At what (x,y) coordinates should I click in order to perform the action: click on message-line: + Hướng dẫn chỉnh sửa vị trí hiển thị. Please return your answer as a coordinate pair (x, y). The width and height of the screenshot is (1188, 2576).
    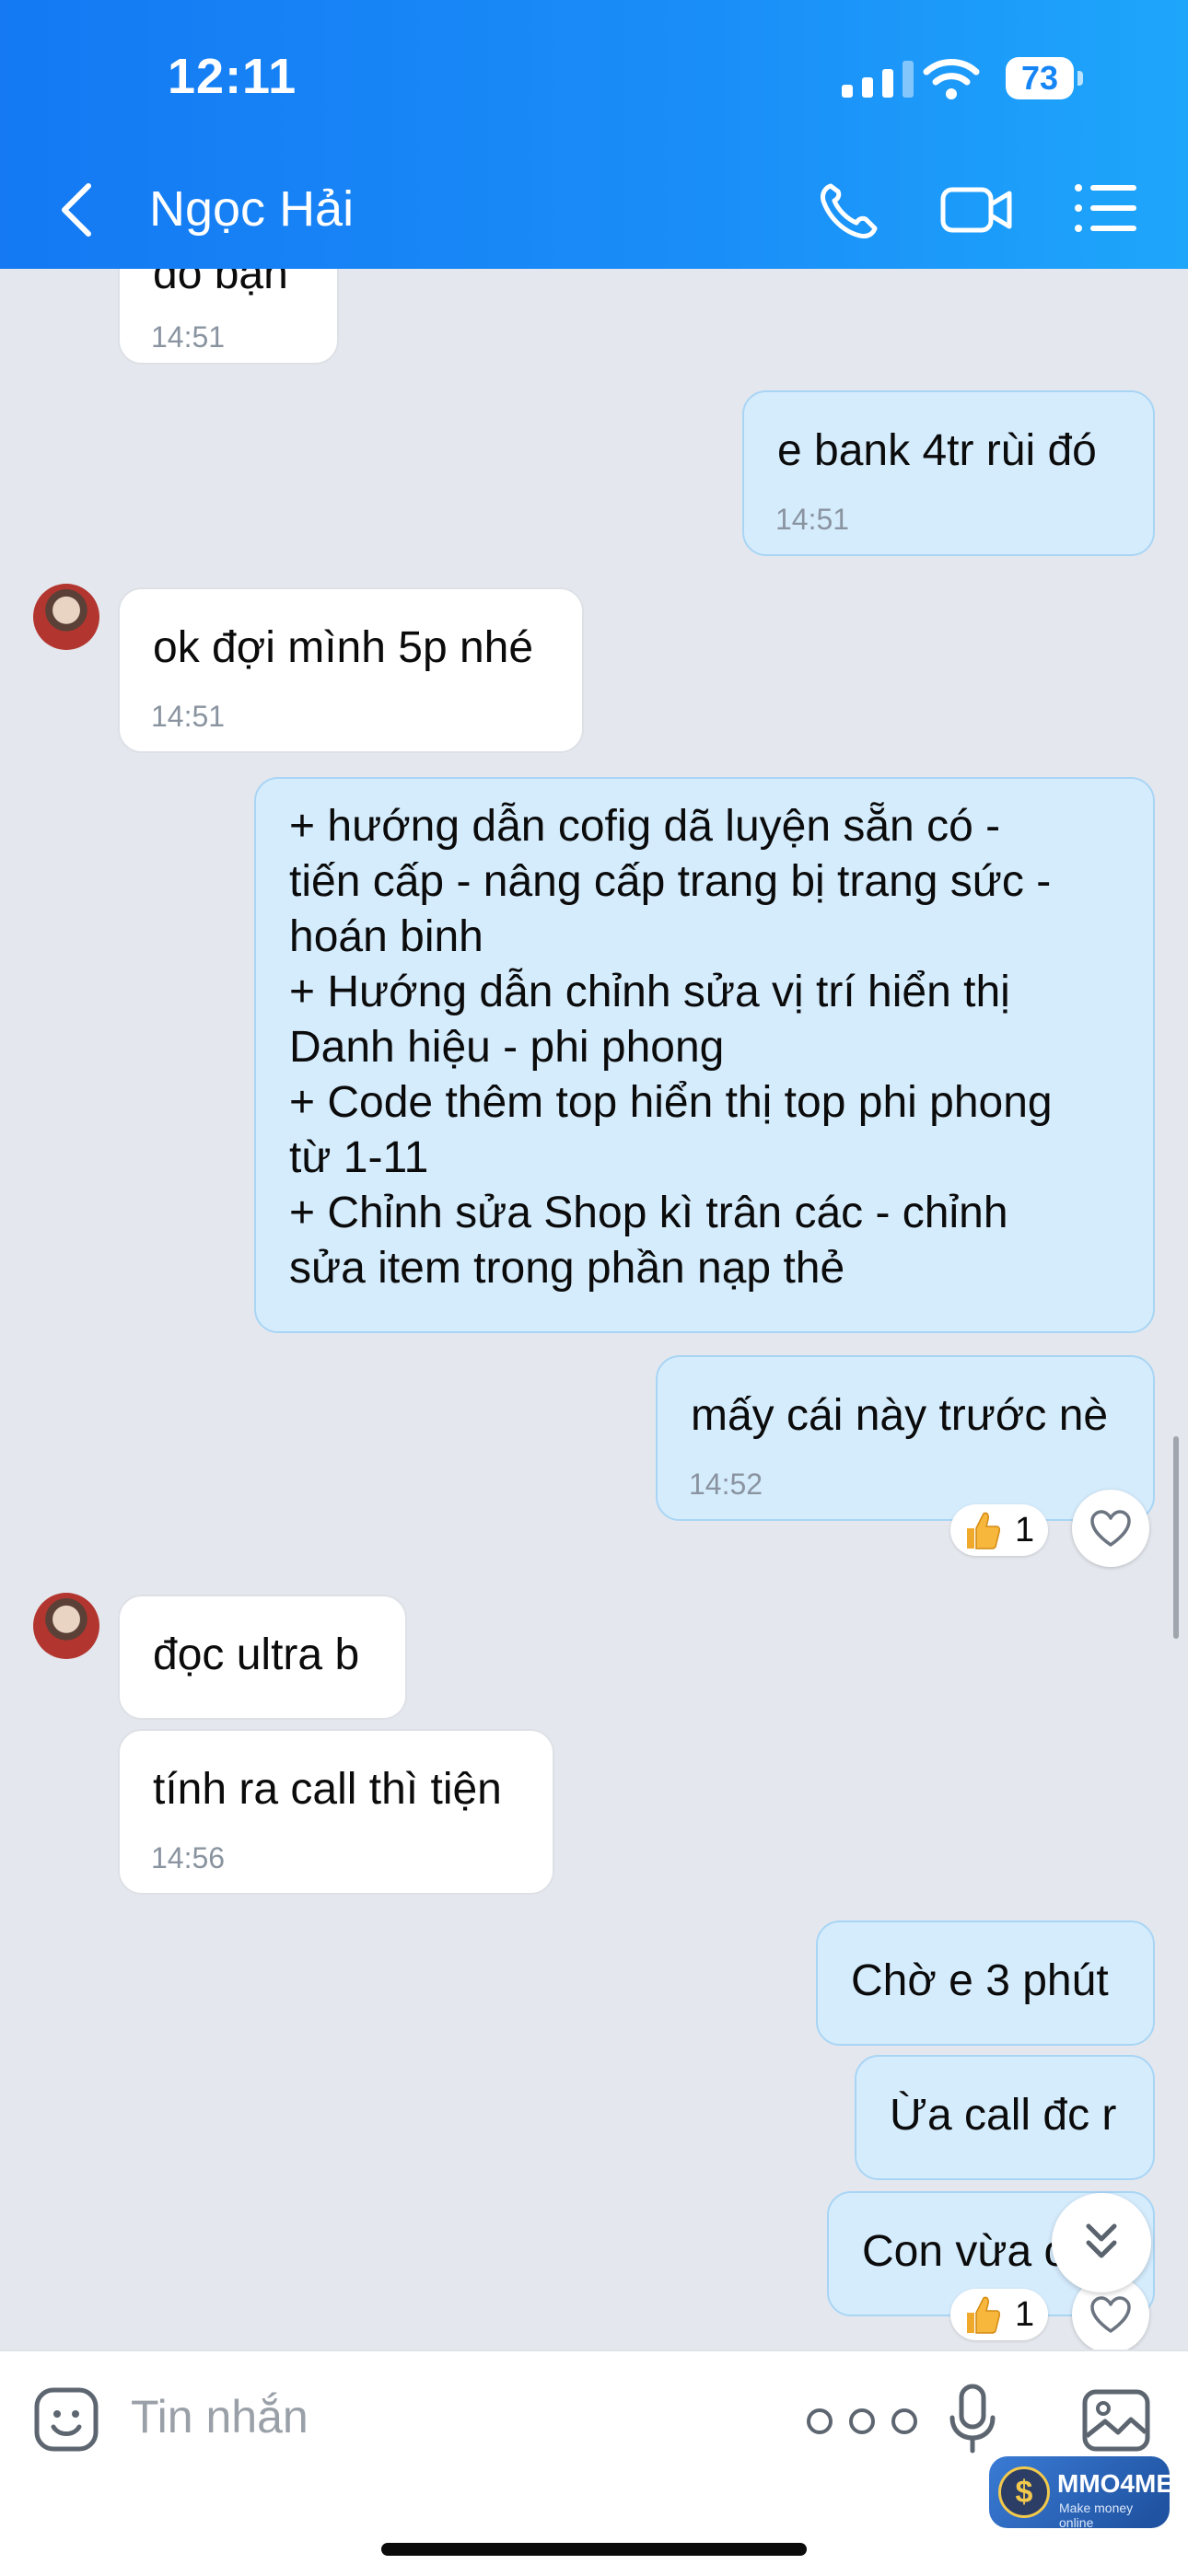
    Looking at the image, I should click on (649, 992).